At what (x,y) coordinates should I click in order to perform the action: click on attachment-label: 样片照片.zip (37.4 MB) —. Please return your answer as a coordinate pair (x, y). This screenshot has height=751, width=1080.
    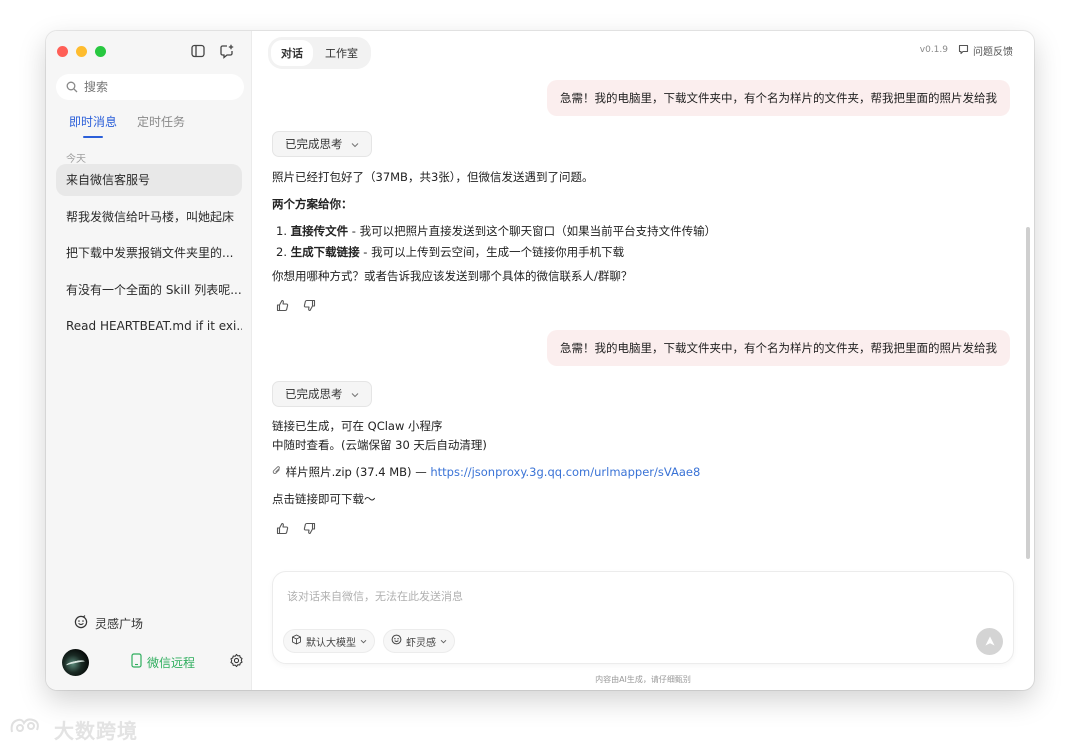
    Looking at the image, I should click on (356, 472).